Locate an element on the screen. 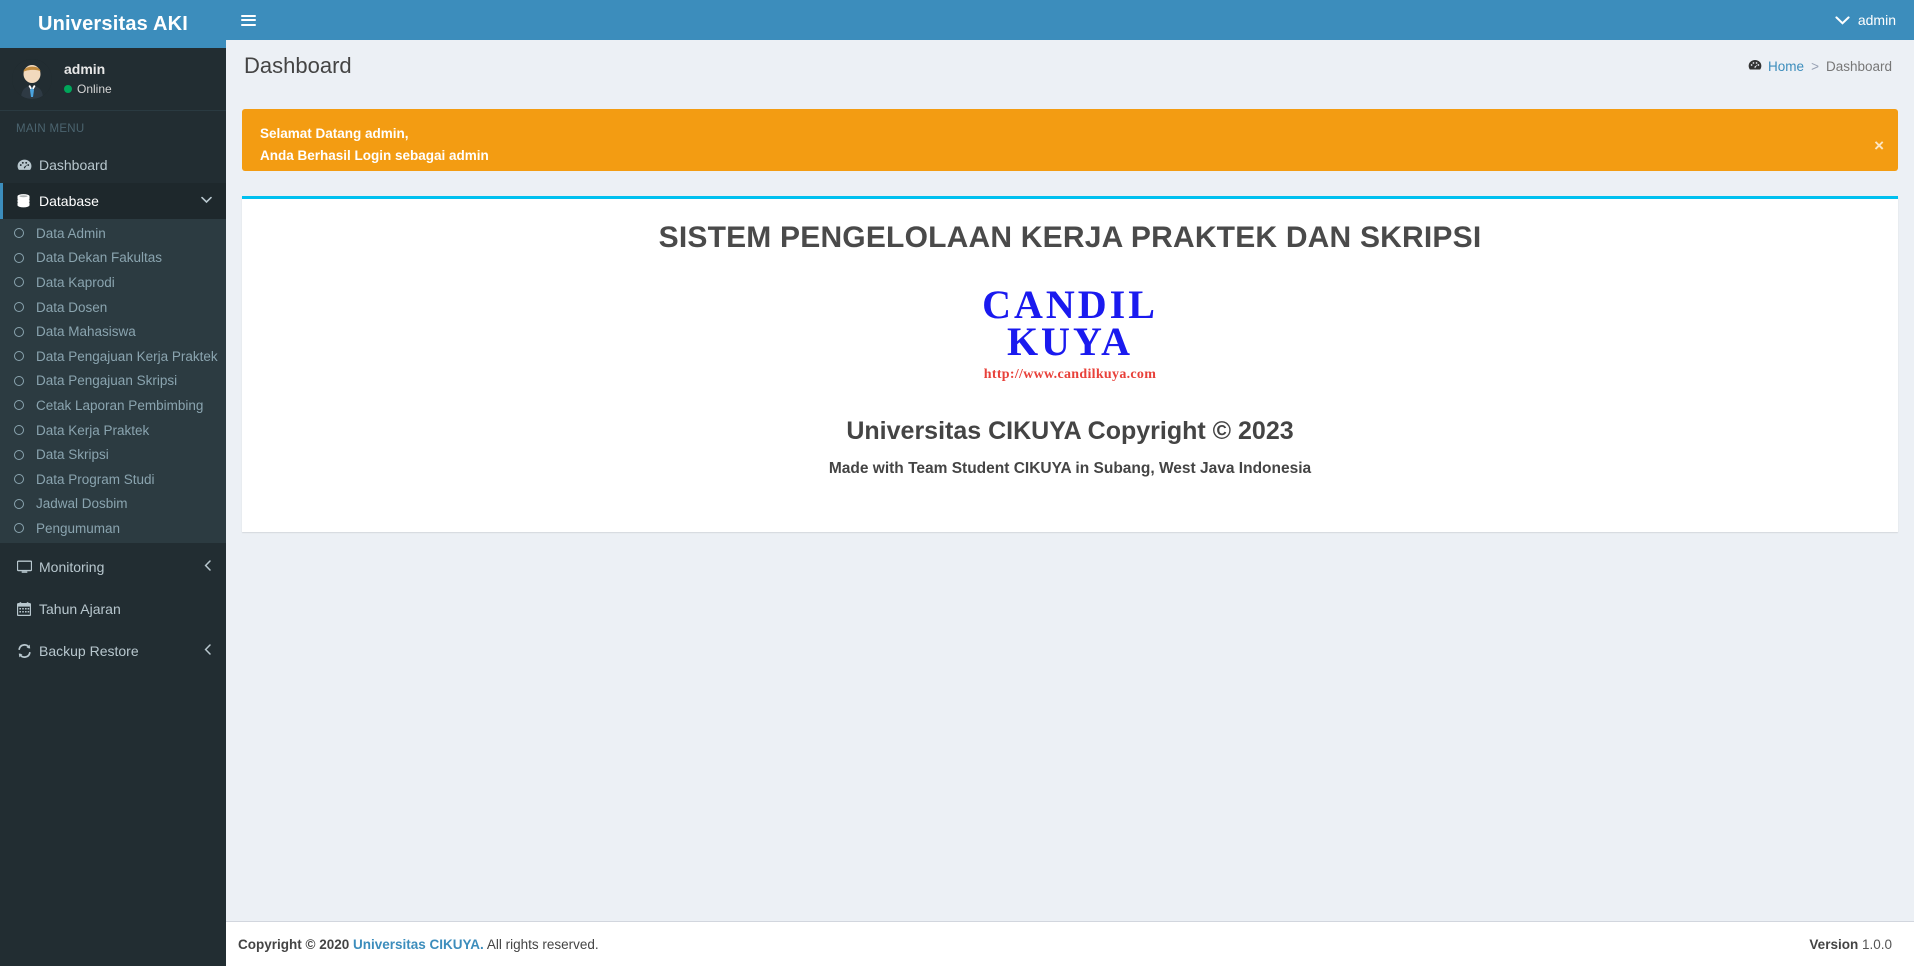 The image size is (1914, 966). database-icon is located at coordinates (28, 201).